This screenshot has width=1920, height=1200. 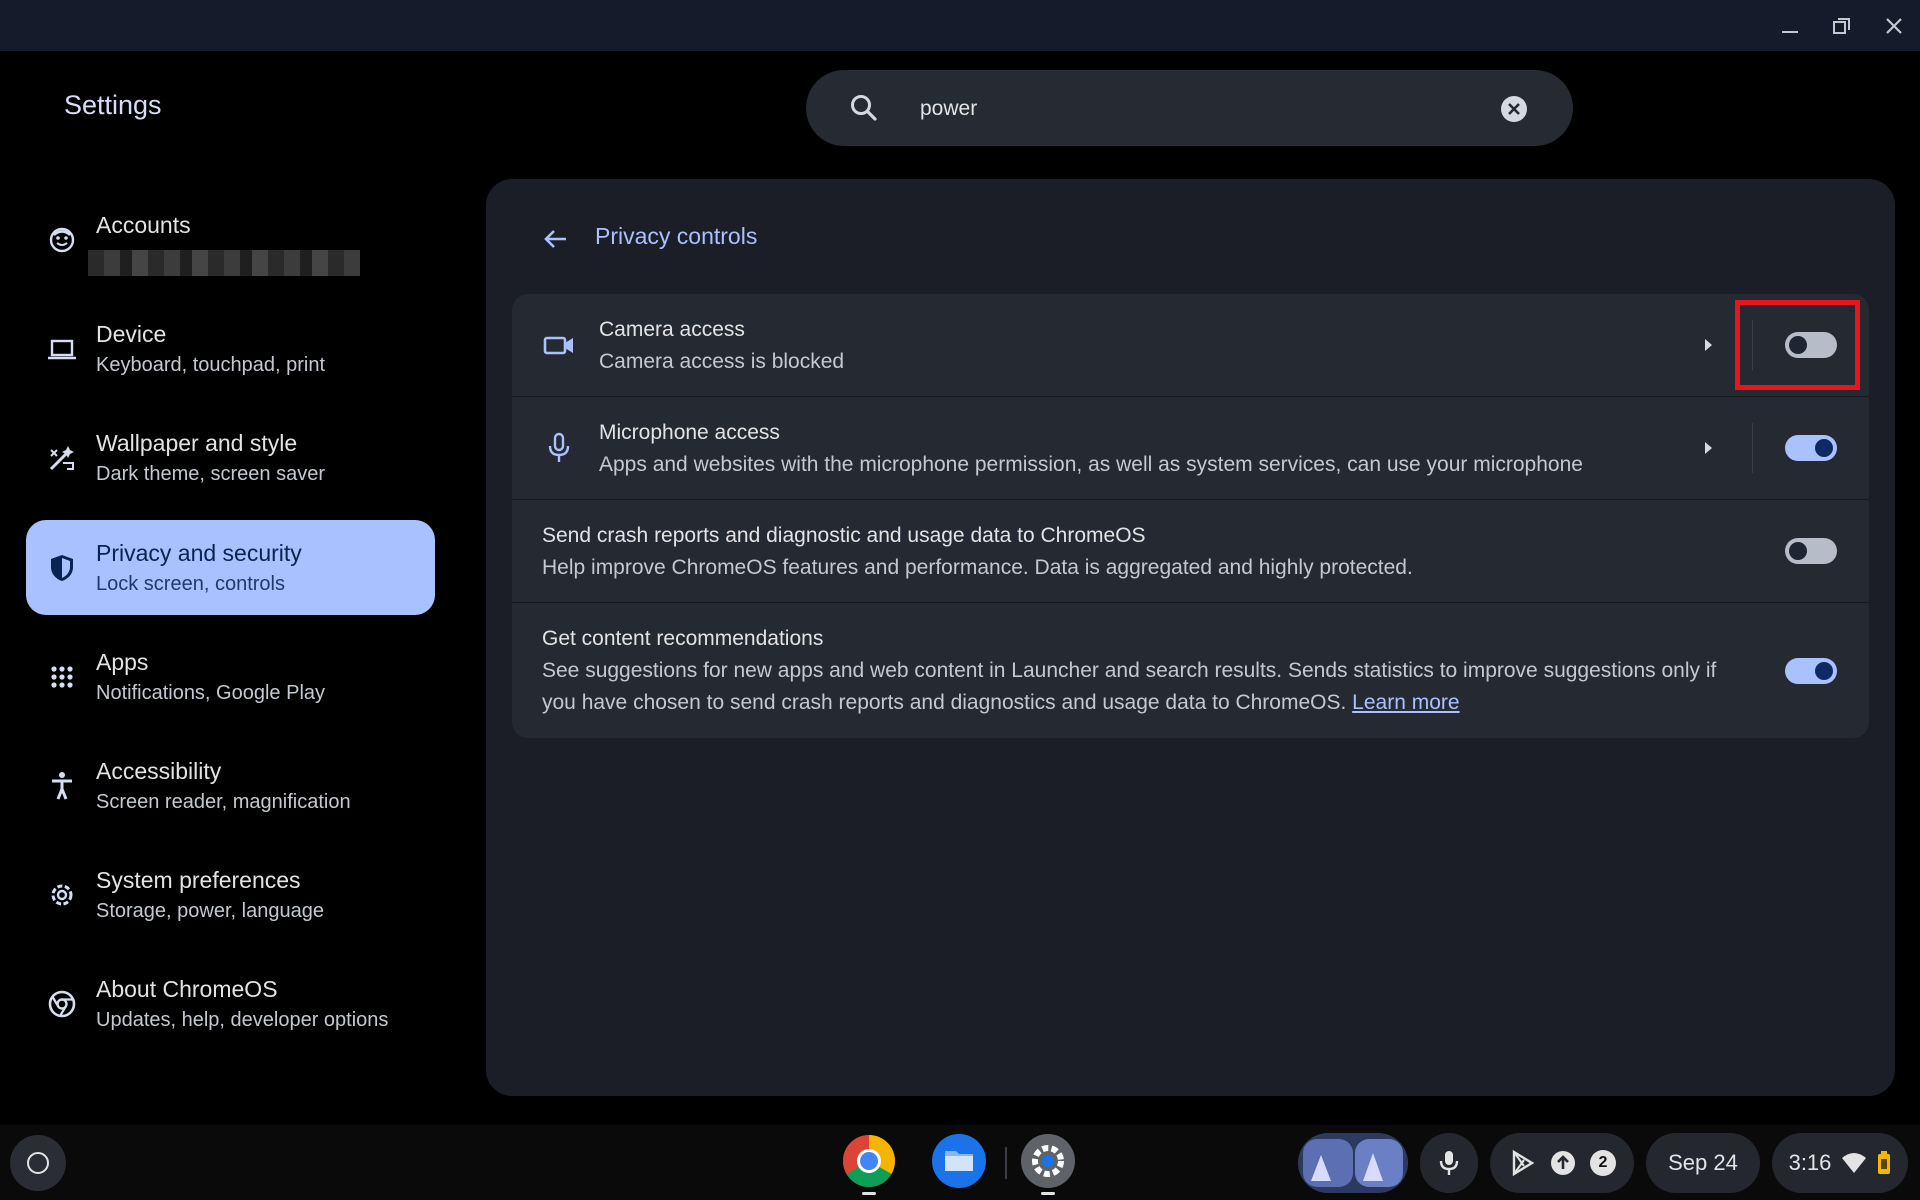 I want to click on minimize-button, so click(x=1790, y=26).